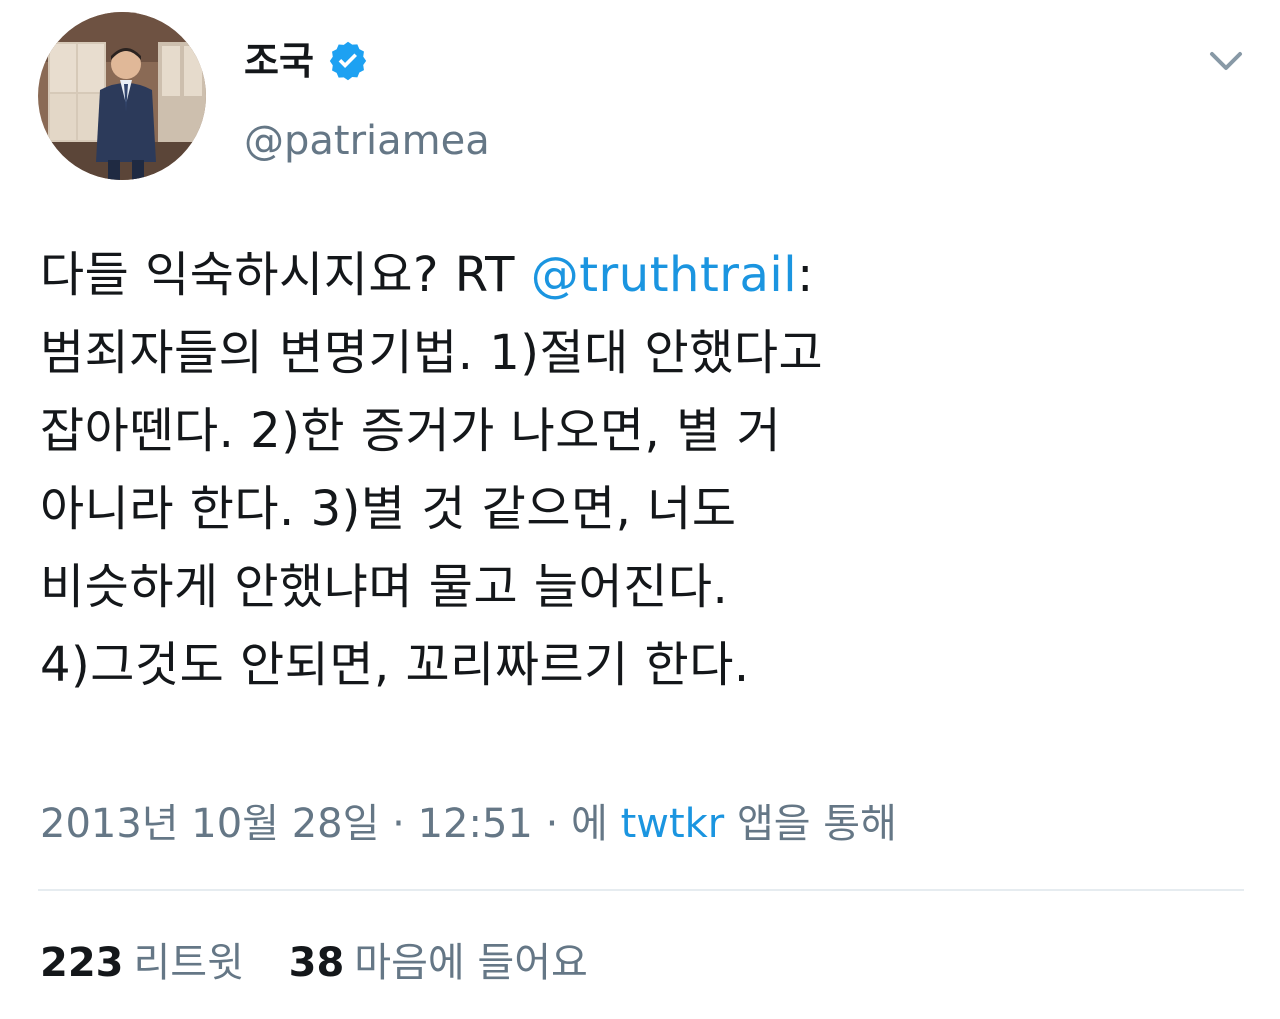 The height and width of the screenshot is (1019, 1280). Describe the element at coordinates (411, 431) in the screenshot. I see `tweet-line: 잡아뗀다. 2)한 증거가 나오면, 별 거` at that location.